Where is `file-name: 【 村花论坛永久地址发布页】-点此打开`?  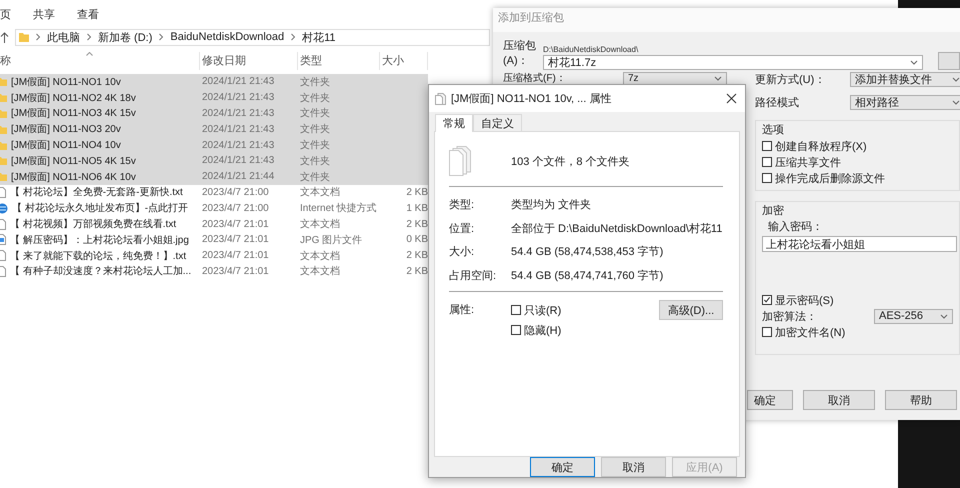 file-name: 【 村花论坛永久地址发布页】-点此打开 is located at coordinates (100, 209).